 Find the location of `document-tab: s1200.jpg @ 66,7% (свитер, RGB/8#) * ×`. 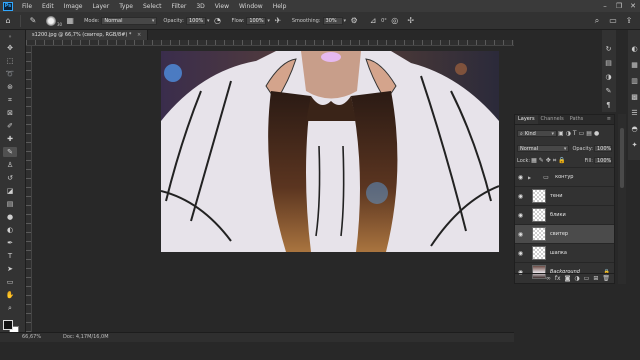

document-tab: s1200.jpg @ 66,7% (свитер, RGB/8#) * × is located at coordinates (87, 35).